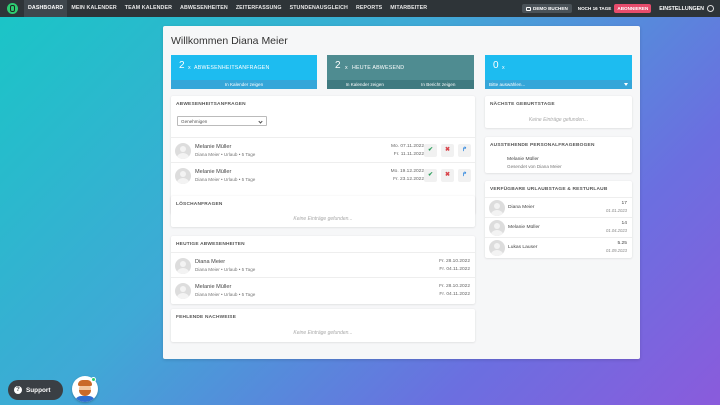 This screenshot has height=405, width=720. What do you see at coordinates (408, 179) in the screenshot?
I see `request-to: Fr. 23.12.2022` at bounding box center [408, 179].